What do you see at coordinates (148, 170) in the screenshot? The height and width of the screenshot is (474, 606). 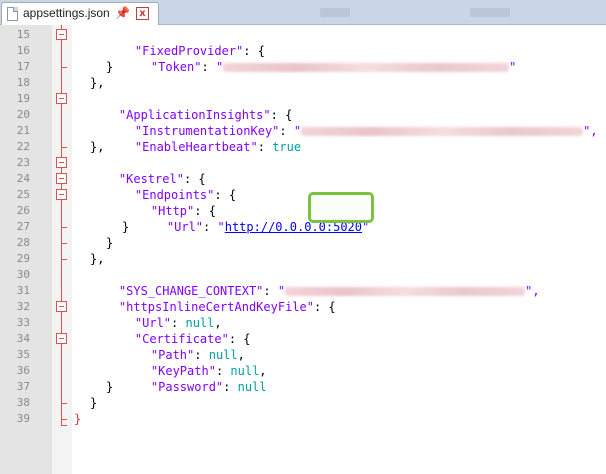 I see `code-line: "Kestrel": {` at bounding box center [148, 170].